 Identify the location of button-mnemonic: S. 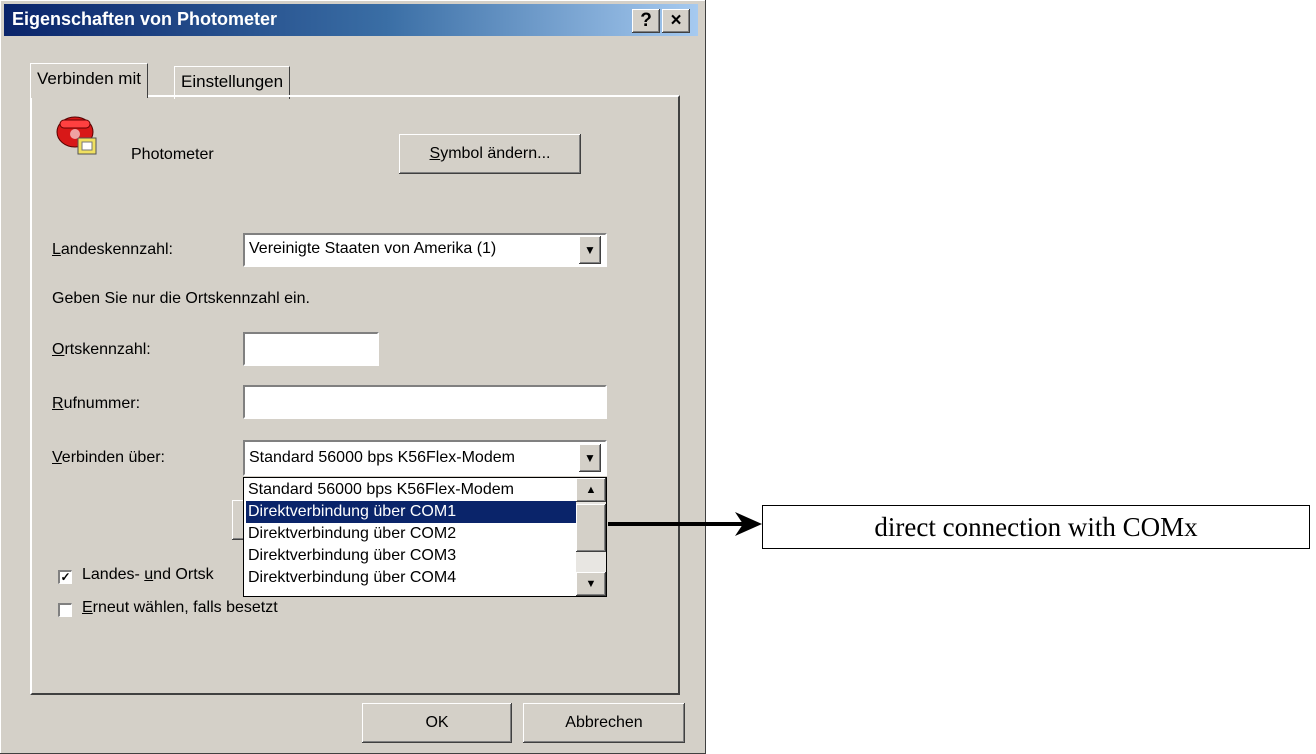
(435, 153).